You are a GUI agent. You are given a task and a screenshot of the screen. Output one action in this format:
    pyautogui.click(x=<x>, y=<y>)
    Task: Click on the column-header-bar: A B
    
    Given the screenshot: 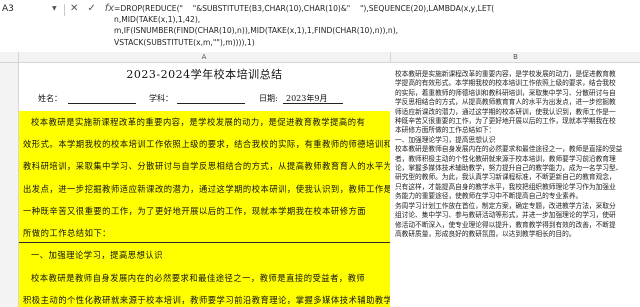 What is the action you would take?
    pyautogui.click(x=320, y=57)
    